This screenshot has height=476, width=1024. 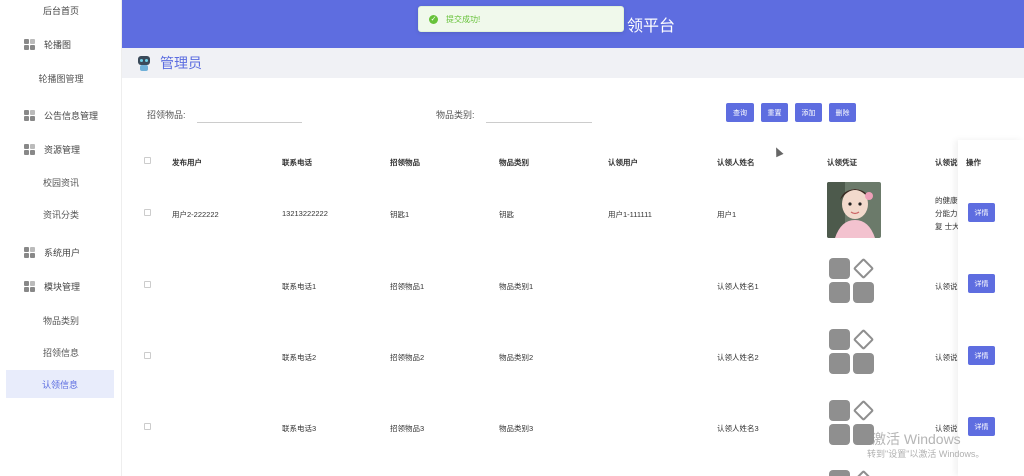 I want to click on site-title: 领平台, so click(x=651, y=26).